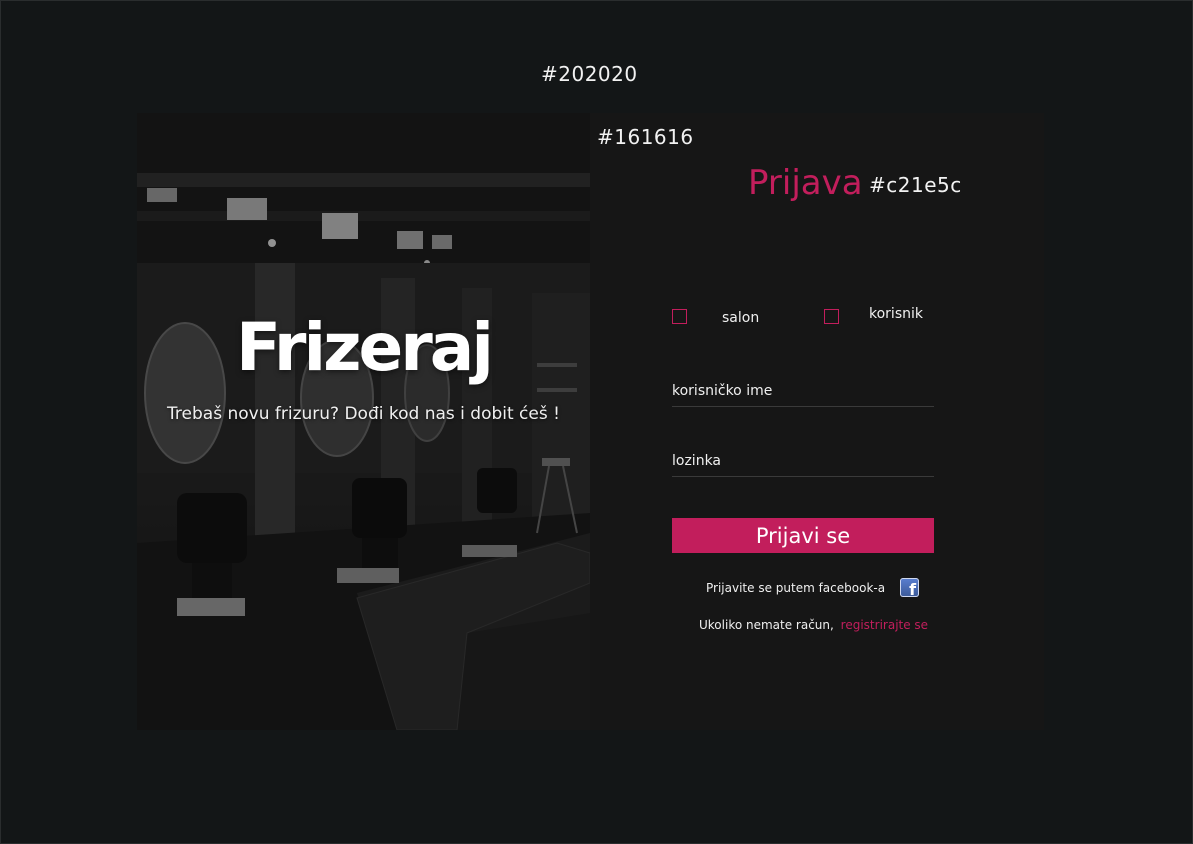 This screenshot has height=844, width=1193. Describe the element at coordinates (803, 391) in the screenshot. I see `username-input` at that location.